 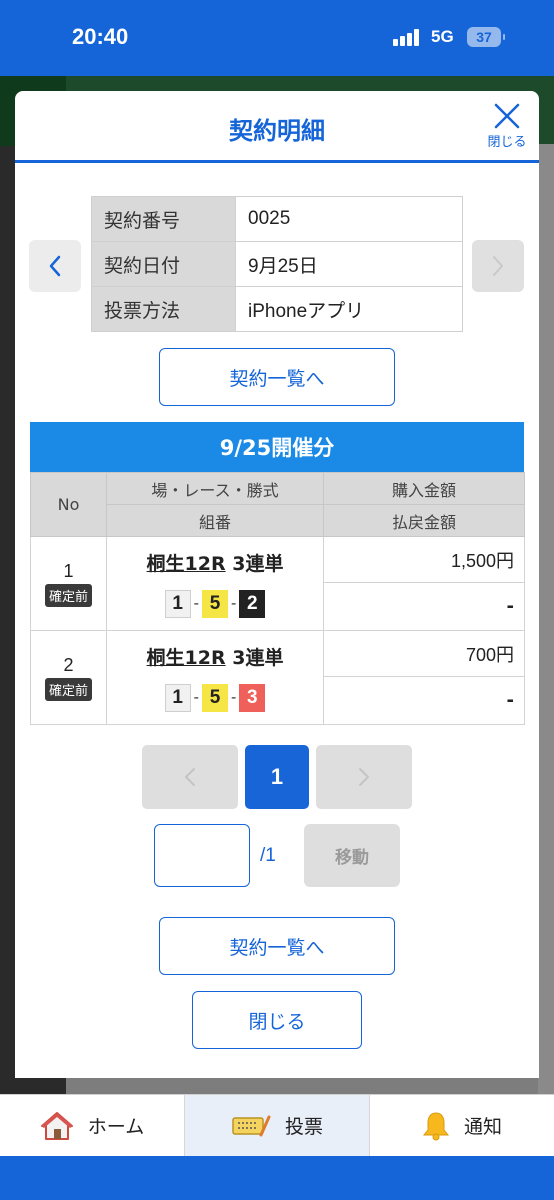 I want to click on race-cell: 桐生12R 3連単 1 - 5 - 3, so click(x=215, y=677).